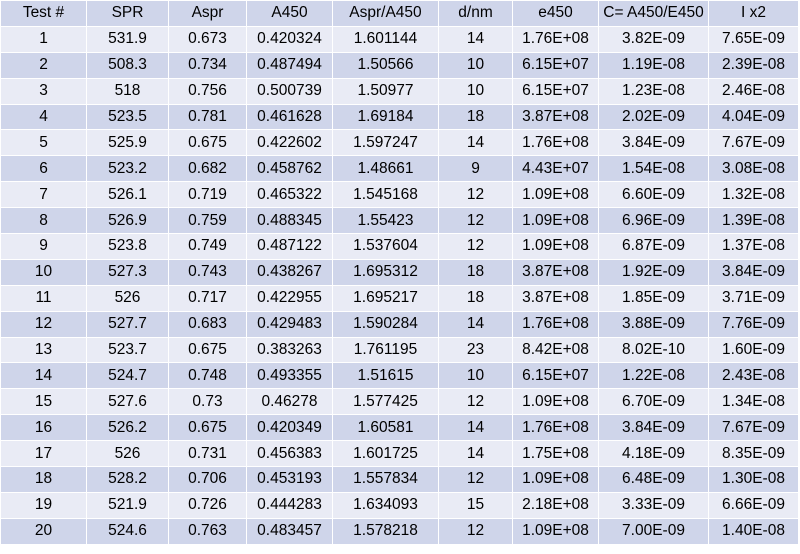 This screenshot has width=800, height=554. Describe the element at coordinates (753, 324) in the screenshot. I see `table-cell-i-x2: 7.76E-09` at that location.